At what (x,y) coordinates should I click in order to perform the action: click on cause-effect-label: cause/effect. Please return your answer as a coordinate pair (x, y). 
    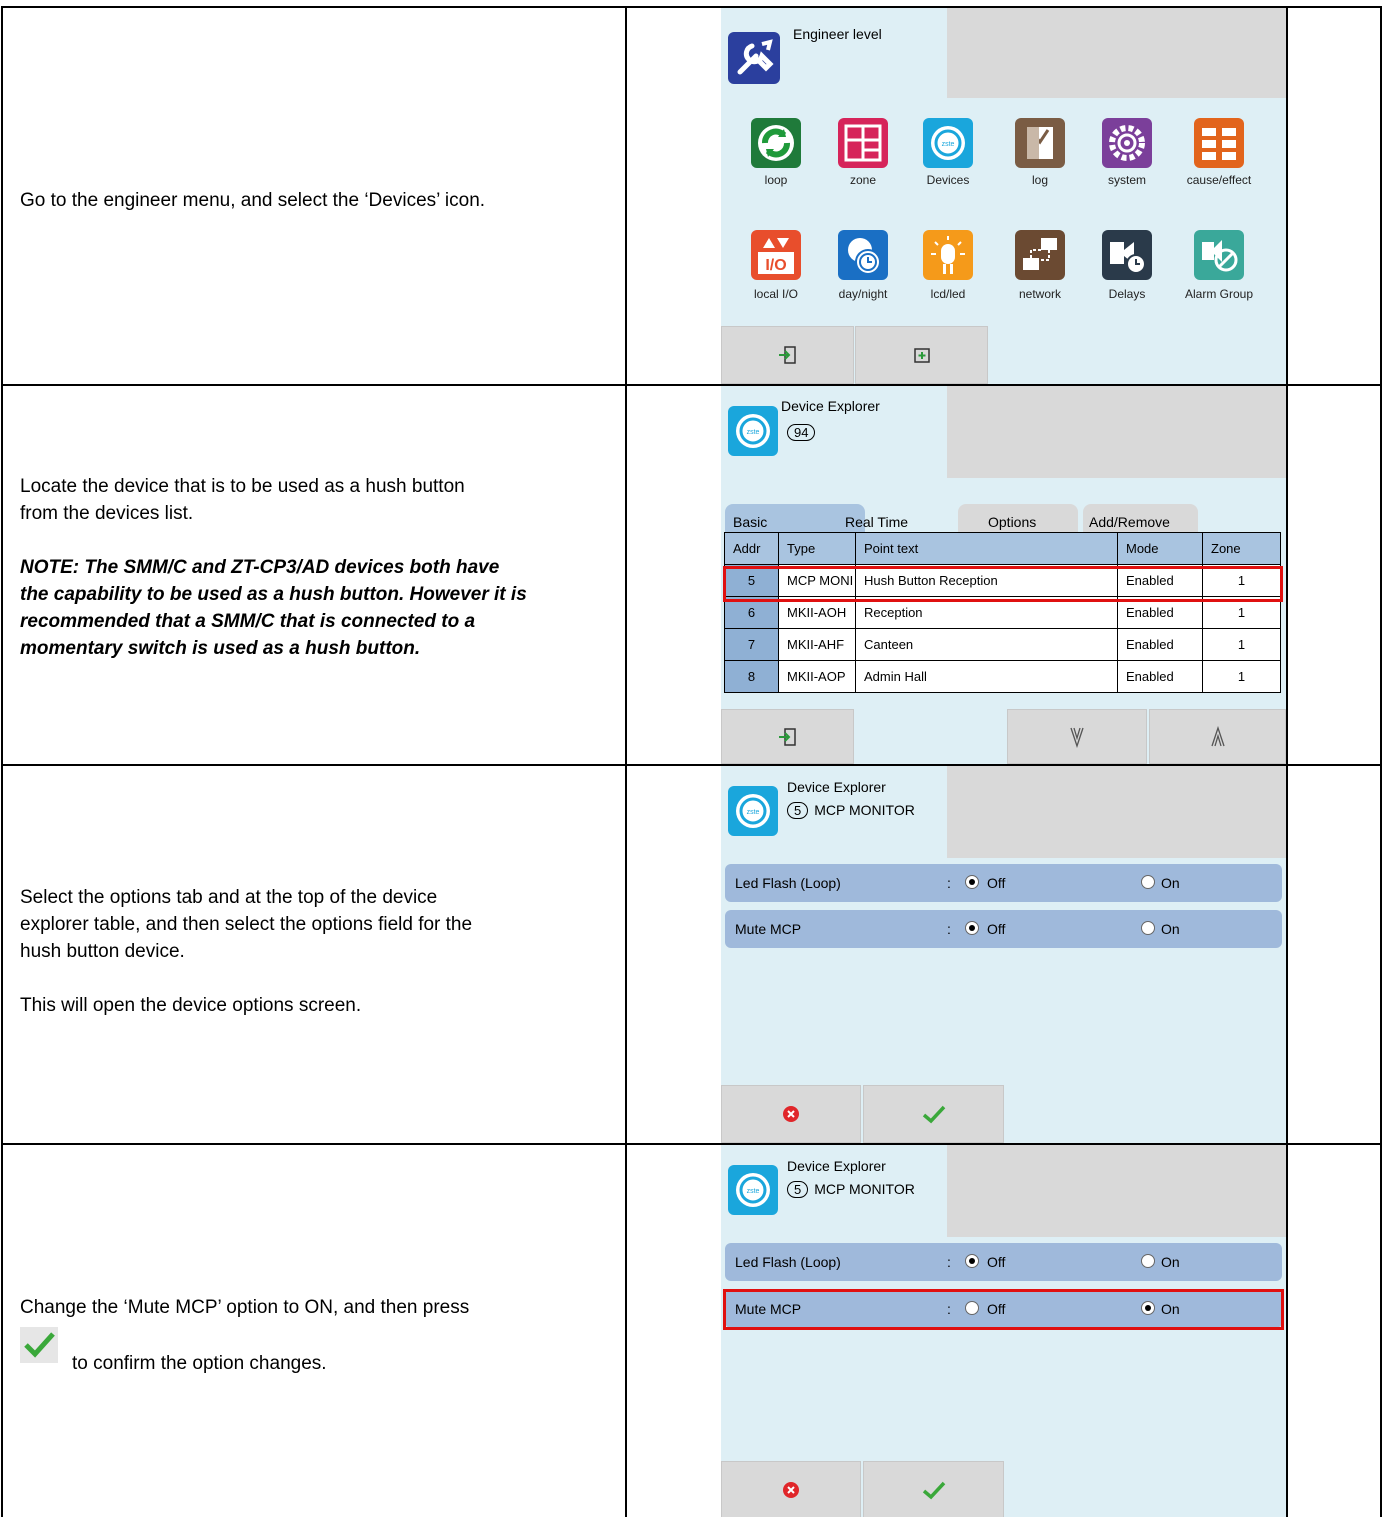
    Looking at the image, I should click on (1219, 180).